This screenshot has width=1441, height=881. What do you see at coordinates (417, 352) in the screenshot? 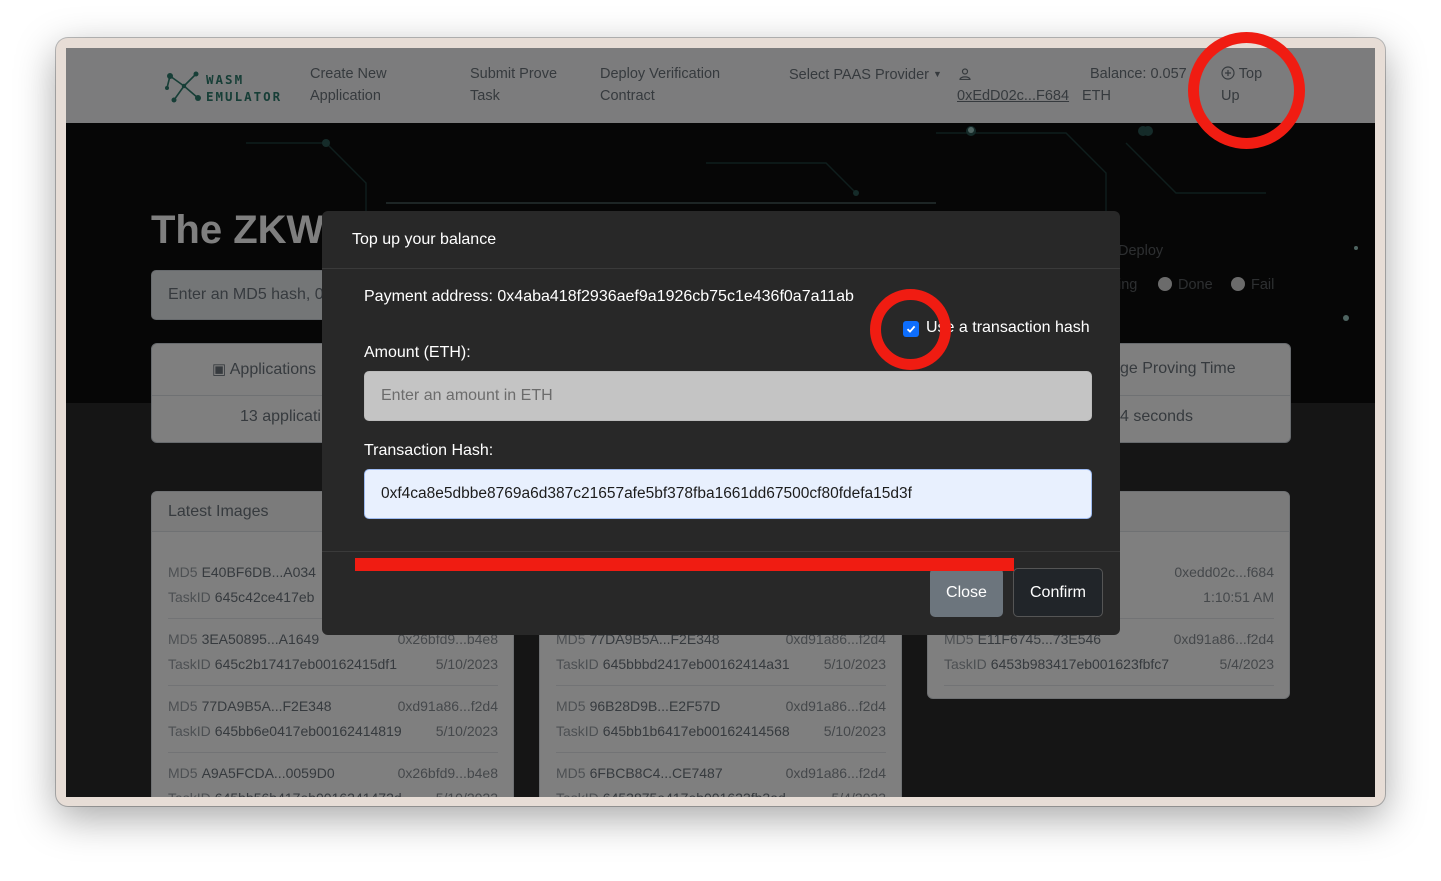
I see `amount-label: Amount (ETH):` at bounding box center [417, 352].